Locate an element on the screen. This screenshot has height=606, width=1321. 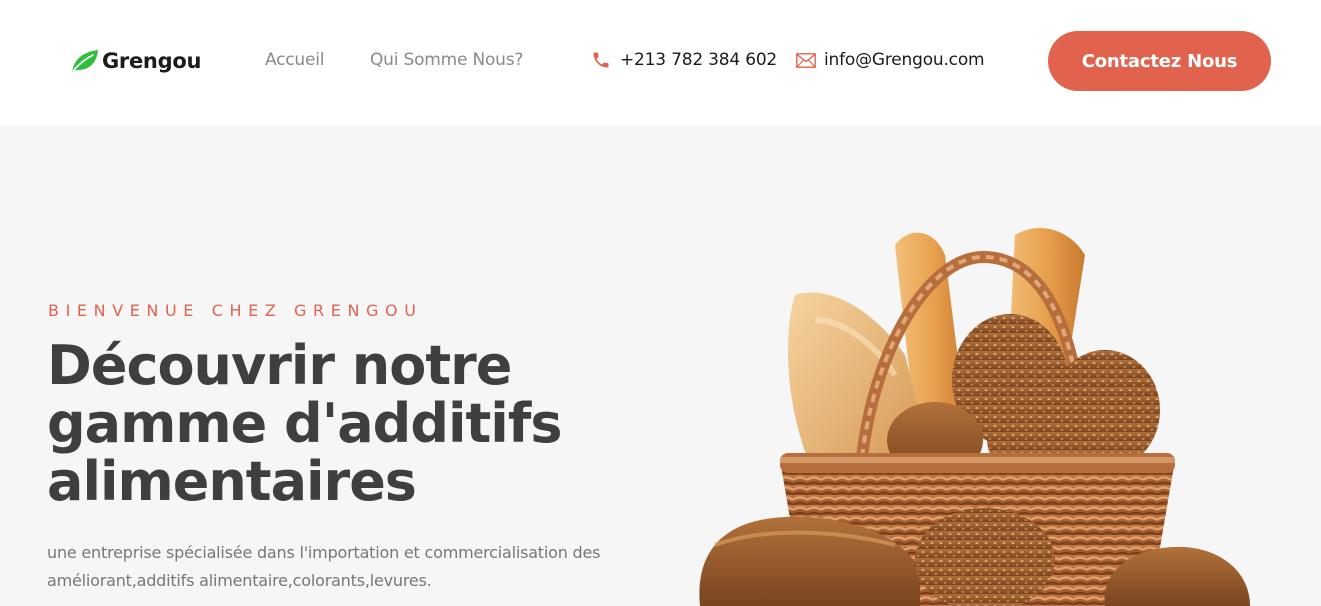
logo-link: Grengou is located at coordinates (135, 61).